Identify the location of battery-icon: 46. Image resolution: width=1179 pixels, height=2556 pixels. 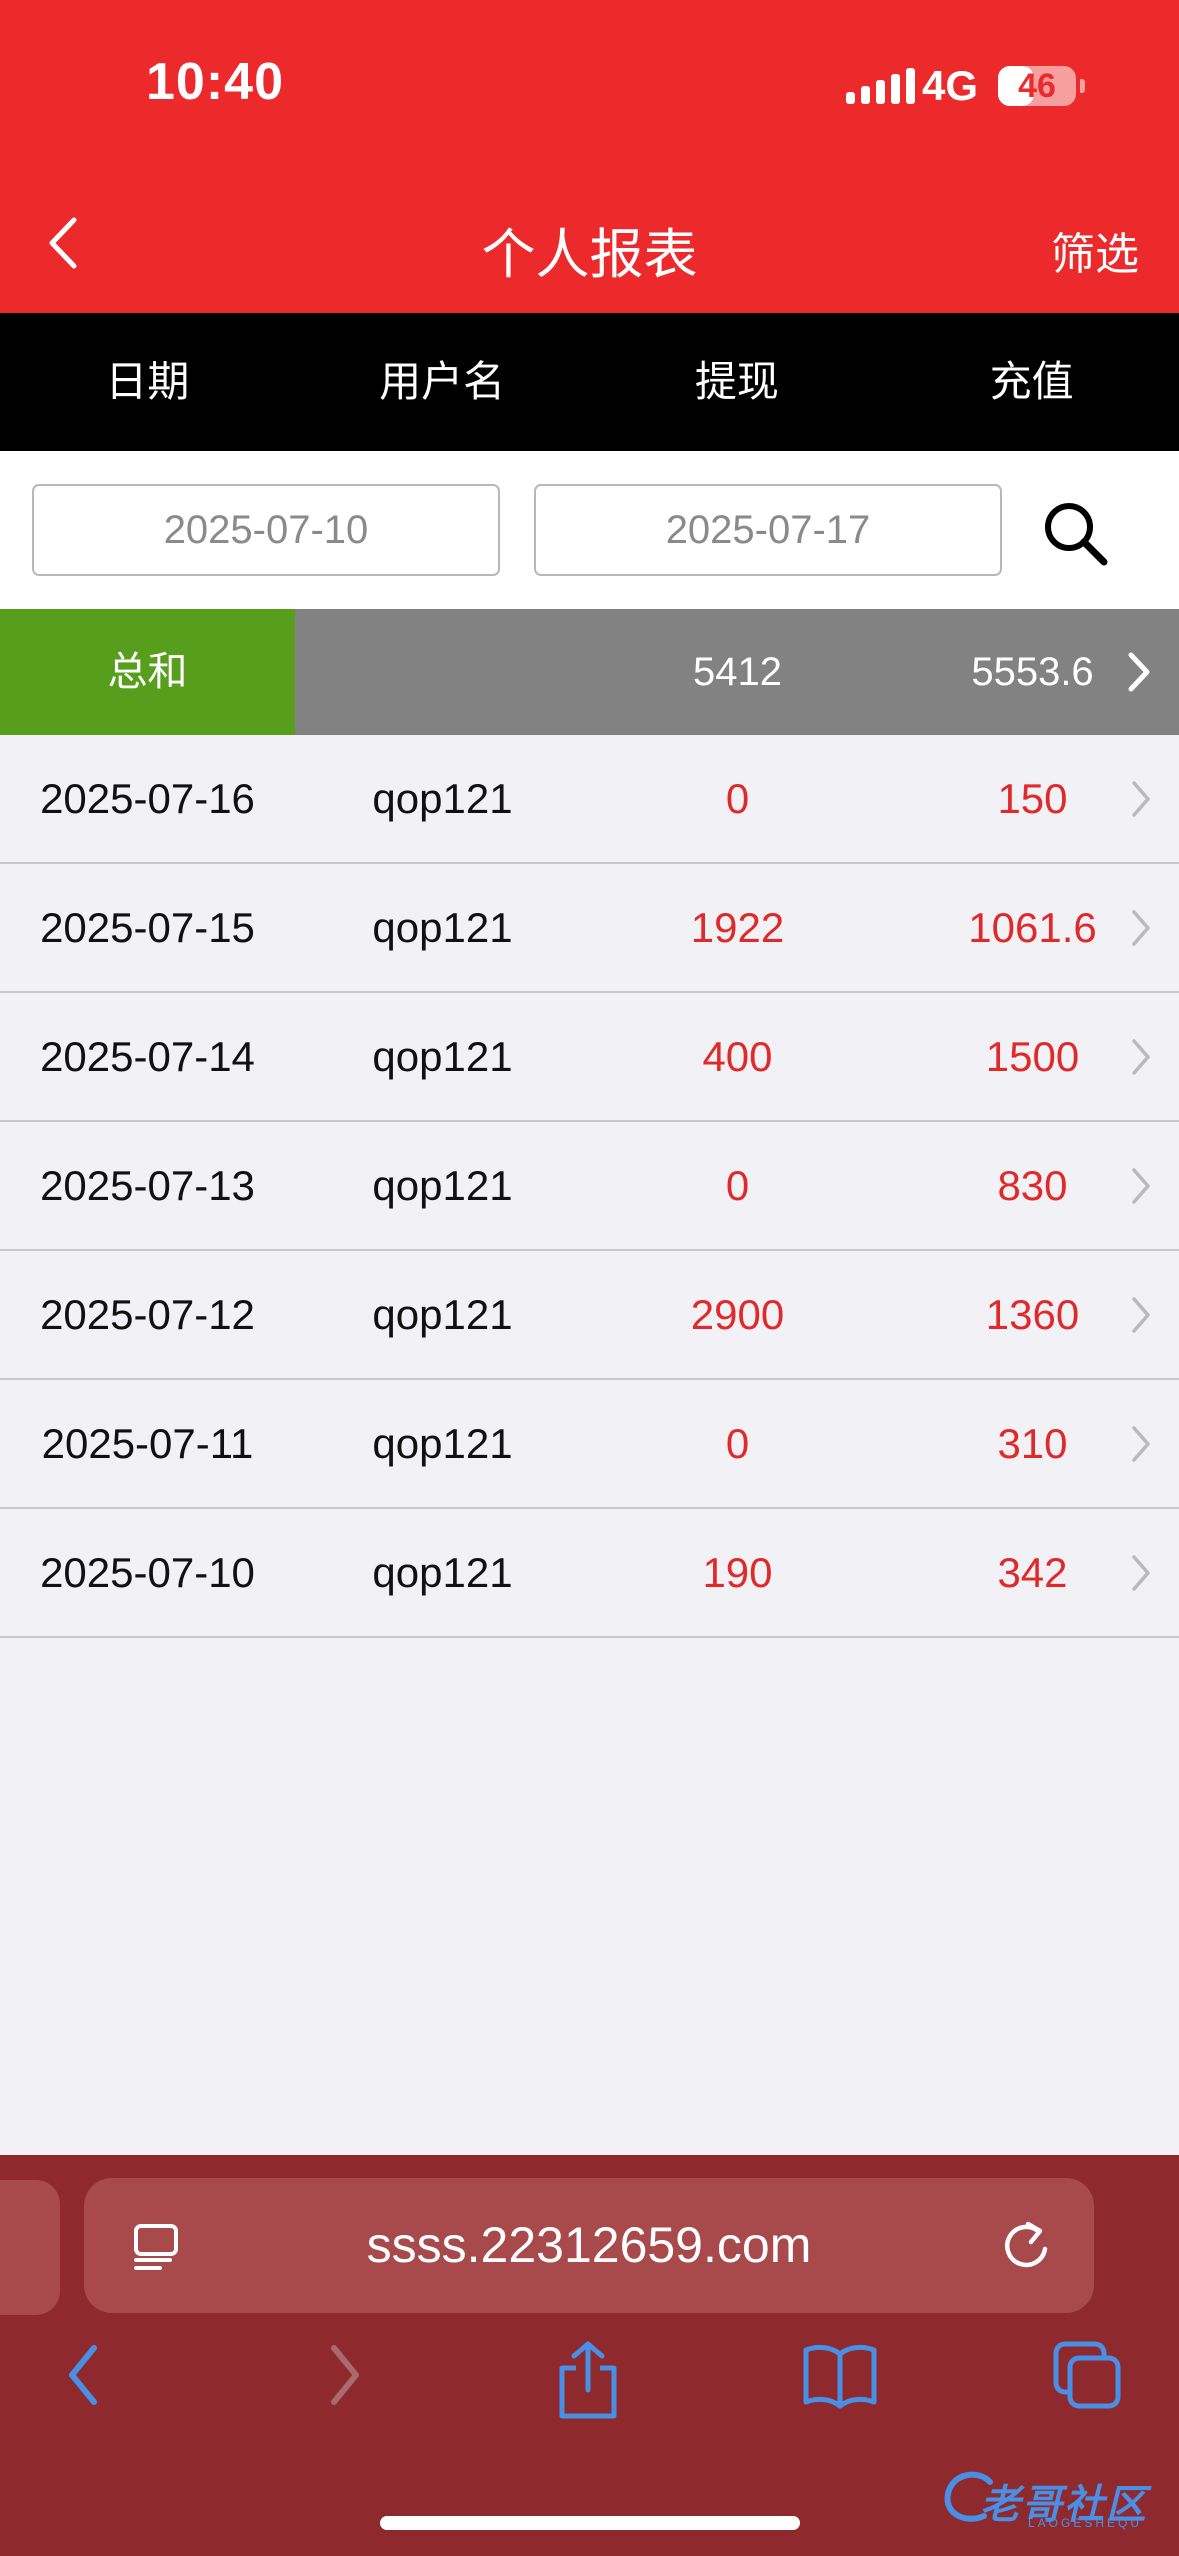
(1037, 86).